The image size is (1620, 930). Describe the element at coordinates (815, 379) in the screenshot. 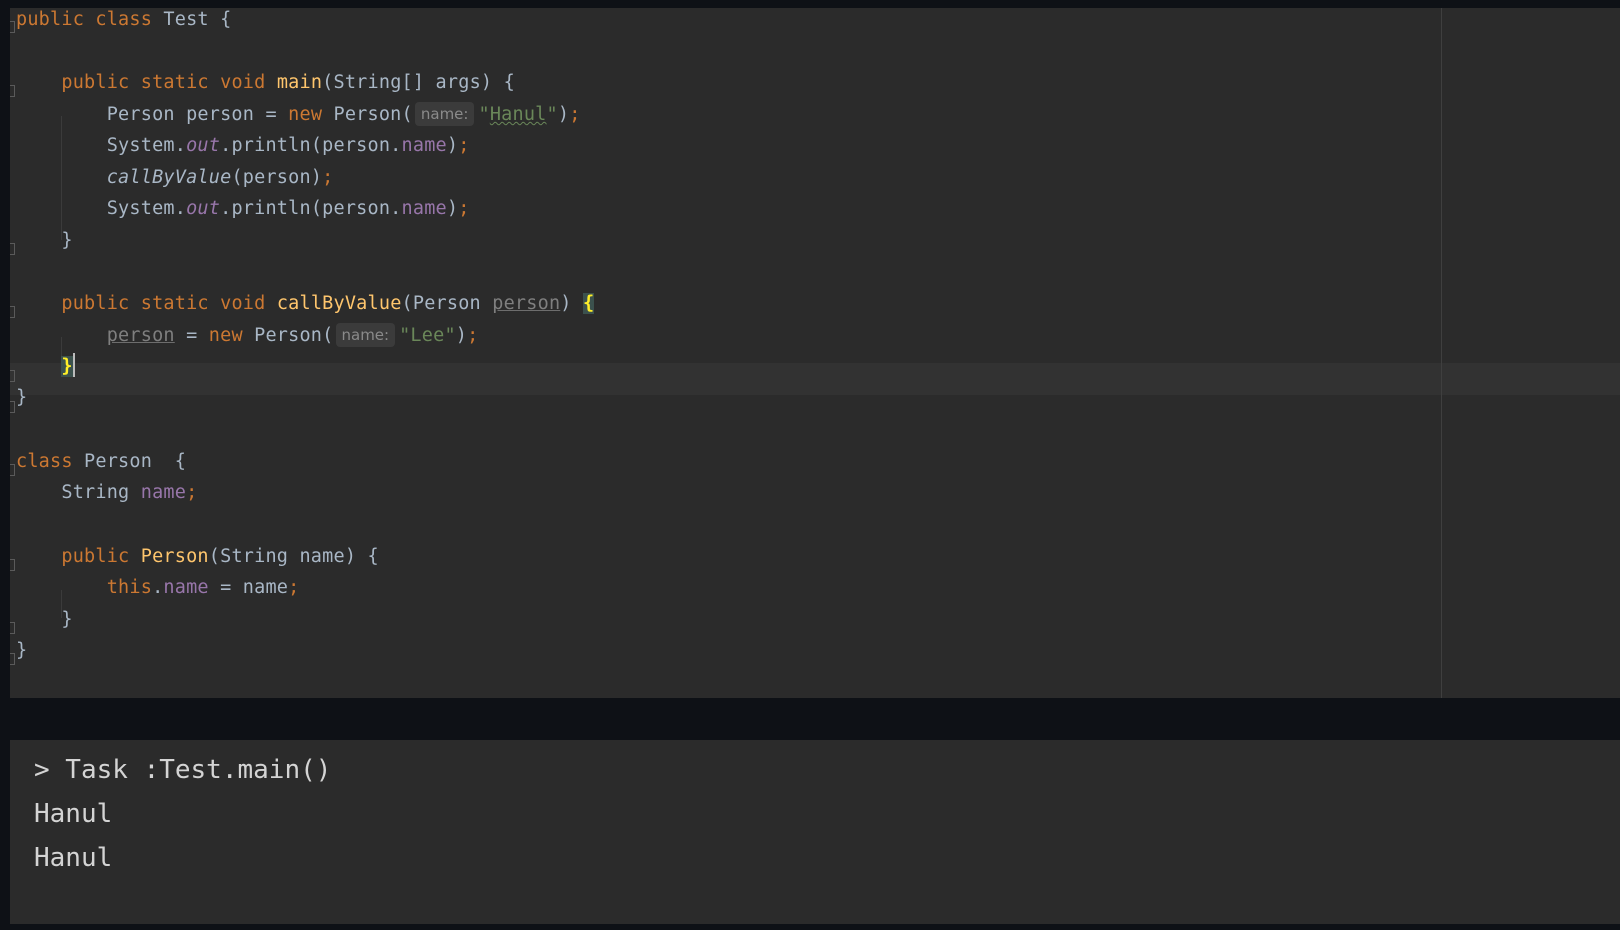

I see `current-line-highlight` at that location.